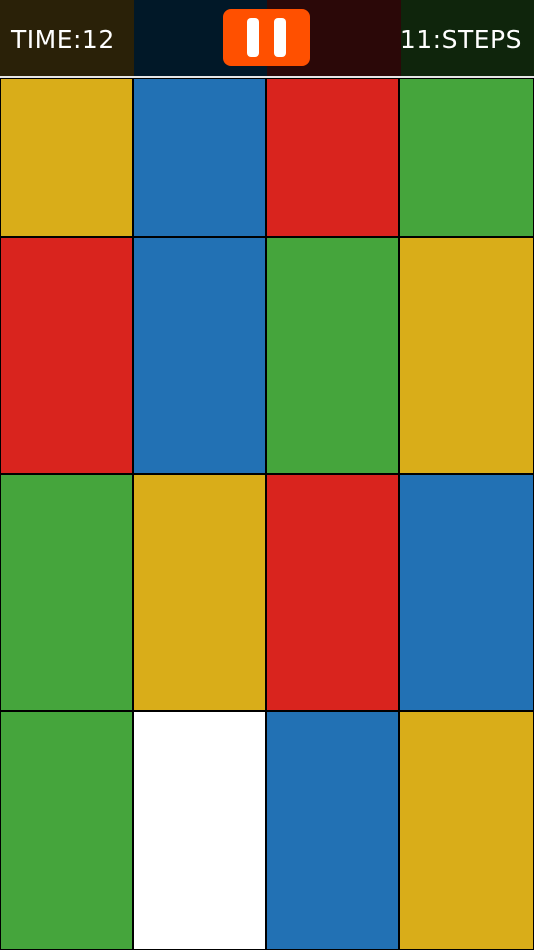 The height and width of the screenshot is (950, 534). What do you see at coordinates (63, 39) in the screenshot?
I see `time-counter: TIME:12` at bounding box center [63, 39].